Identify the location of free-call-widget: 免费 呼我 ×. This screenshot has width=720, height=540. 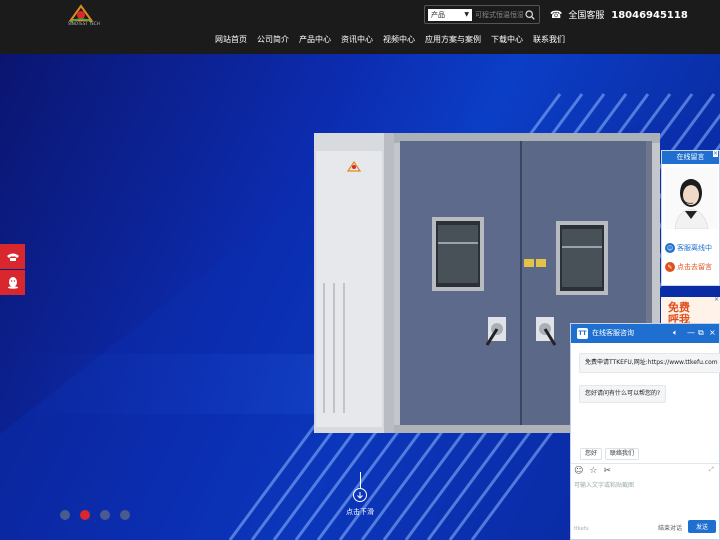
(690, 311).